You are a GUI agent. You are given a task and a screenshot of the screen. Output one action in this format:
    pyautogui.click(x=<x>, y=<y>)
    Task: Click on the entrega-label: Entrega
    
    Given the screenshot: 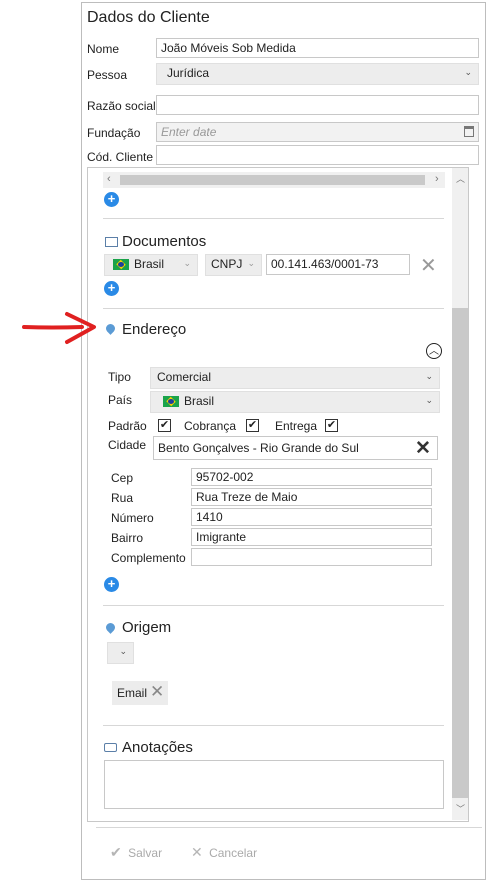 What is the action you would take?
    pyautogui.click(x=296, y=426)
    